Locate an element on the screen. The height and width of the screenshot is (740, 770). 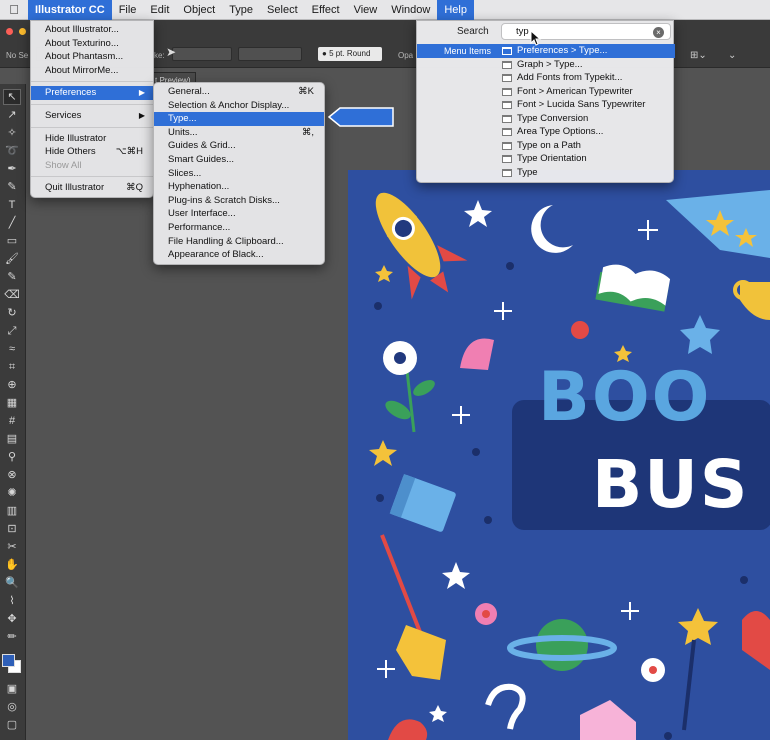
blend-tool-icon: ⊗ is located at coordinates (12, 475).